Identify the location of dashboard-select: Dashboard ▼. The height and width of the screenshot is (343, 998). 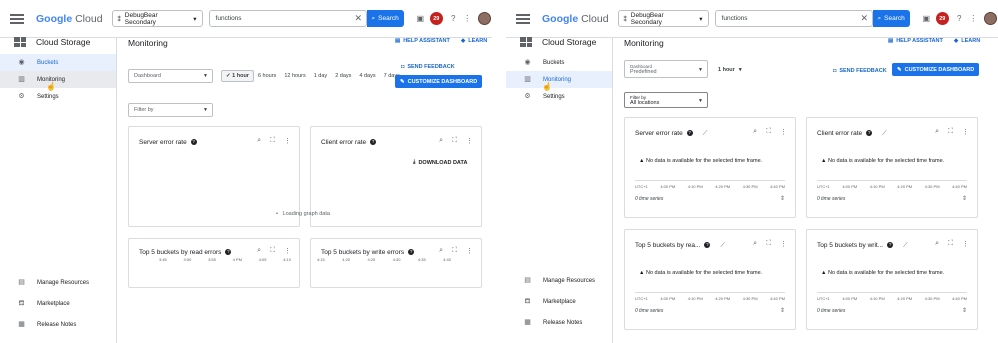
(170, 76).